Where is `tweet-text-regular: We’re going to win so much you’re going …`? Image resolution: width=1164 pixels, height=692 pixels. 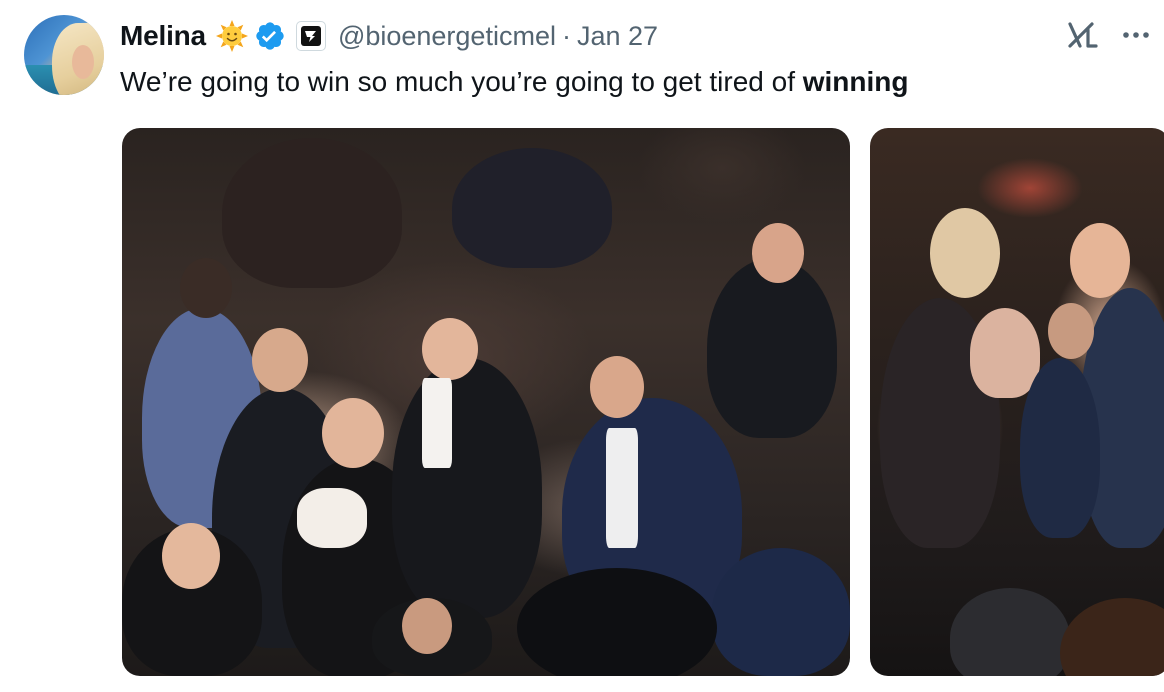 tweet-text-regular: We’re going to win so much you’re going … is located at coordinates (461, 81).